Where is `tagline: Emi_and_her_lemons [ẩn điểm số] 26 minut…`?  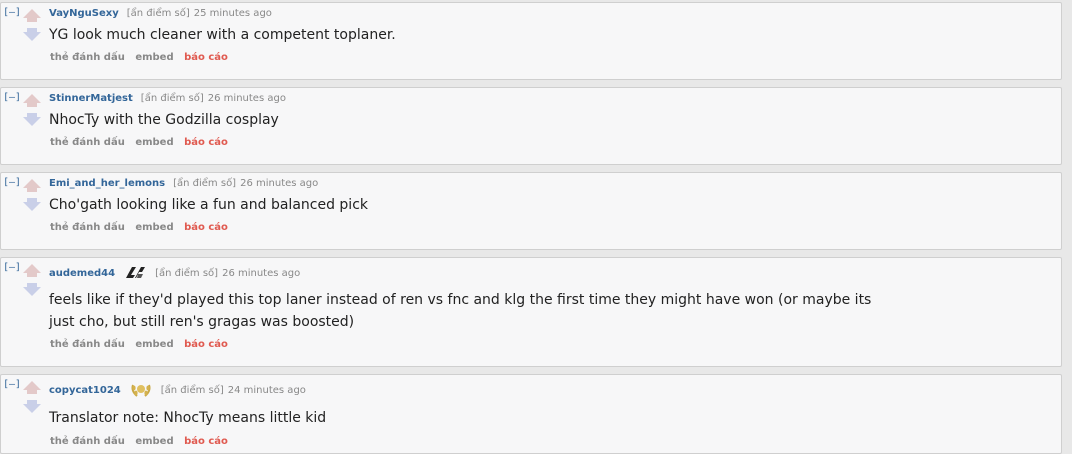
tagline: Emi_and_her_lemons [ẩn điểm số] 26 minut… is located at coordinates (183, 183).